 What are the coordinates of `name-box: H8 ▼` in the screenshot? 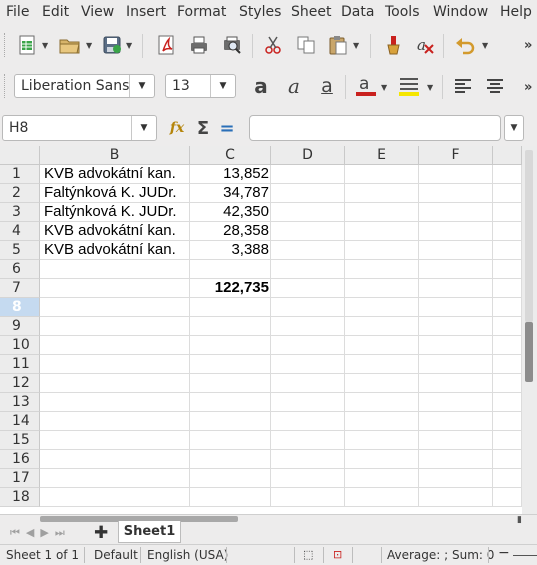 It's located at (79, 128).